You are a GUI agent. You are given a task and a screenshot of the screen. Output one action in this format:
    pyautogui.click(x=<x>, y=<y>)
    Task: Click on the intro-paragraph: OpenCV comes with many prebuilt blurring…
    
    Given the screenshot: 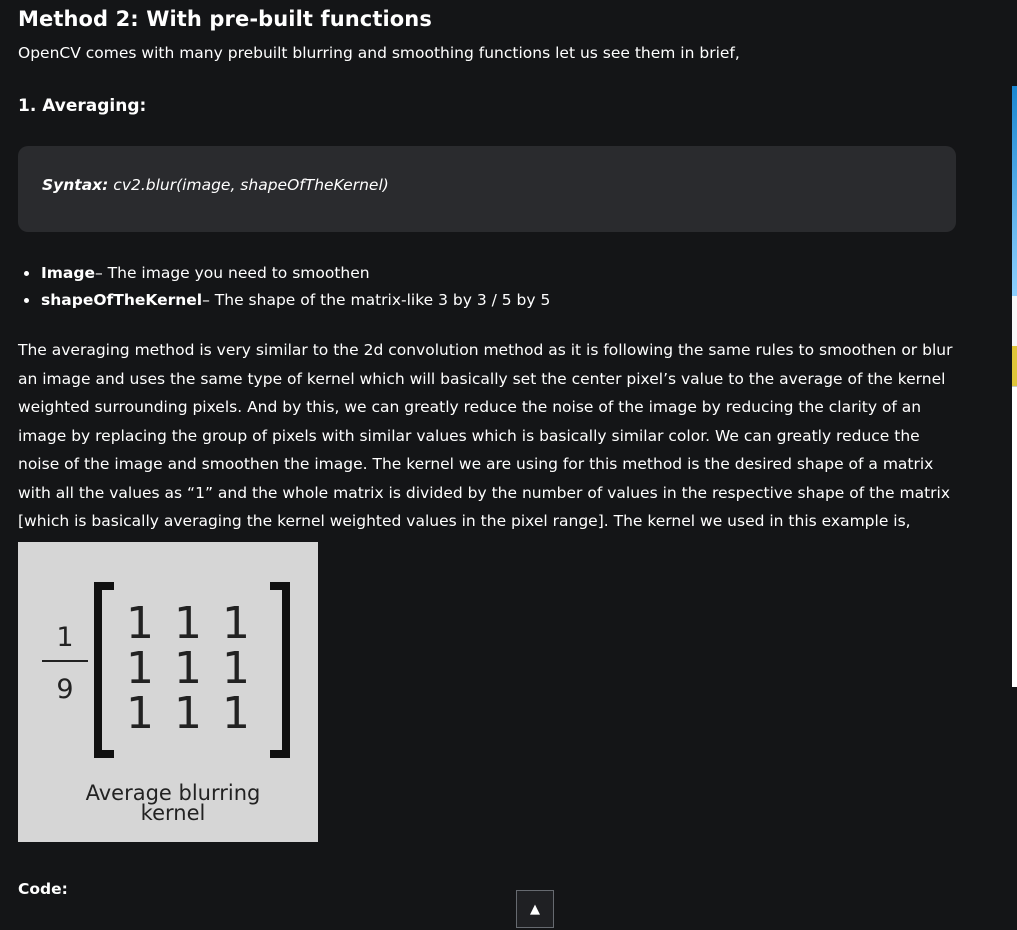 What is the action you would take?
    pyautogui.click(x=379, y=53)
    